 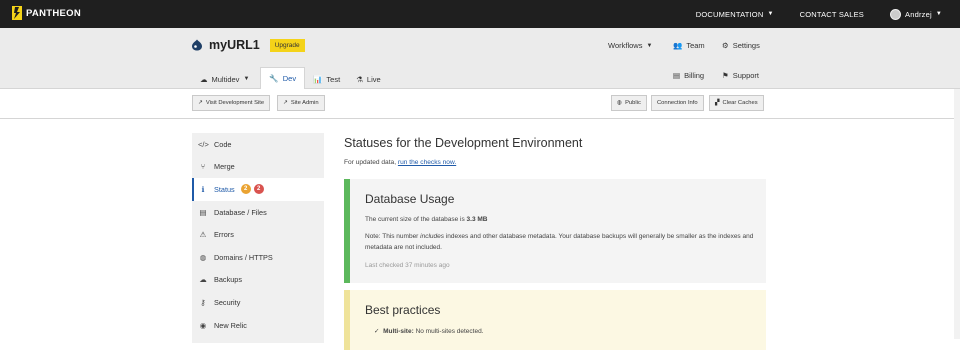 I want to click on sidebar-item-new-relic: ◉ New Relic, so click(x=258, y=325).